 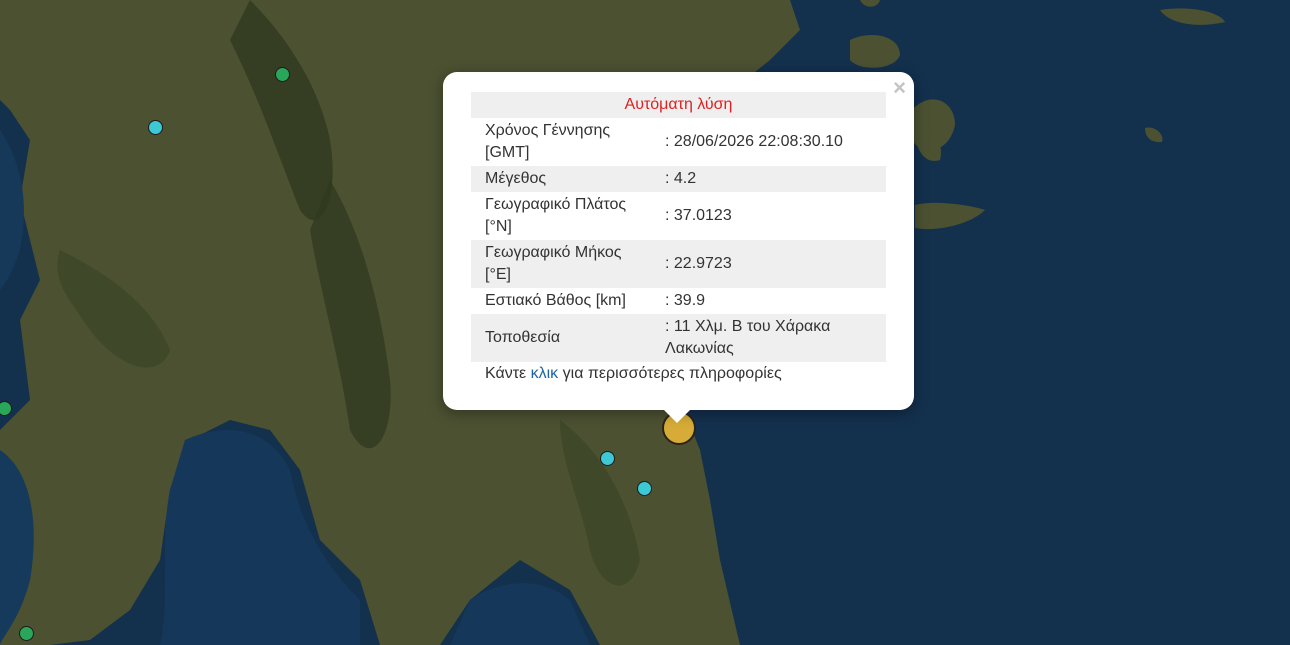 What do you see at coordinates (754, 141) in the screenshot?
I see `origin-time-value: : 28/06/2026 22:08:30.10` at bounding box center [754, 141].